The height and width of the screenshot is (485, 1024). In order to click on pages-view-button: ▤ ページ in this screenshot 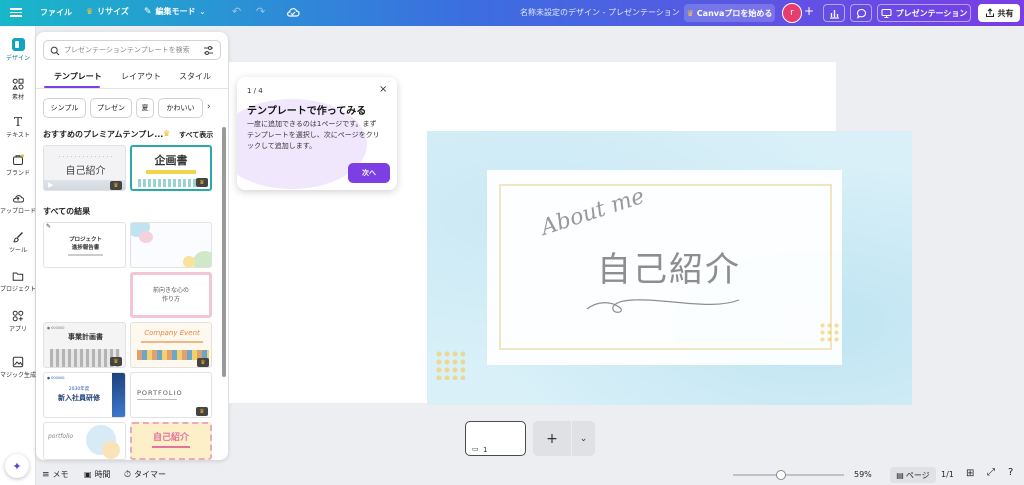, I will do `click(913, 475)`.